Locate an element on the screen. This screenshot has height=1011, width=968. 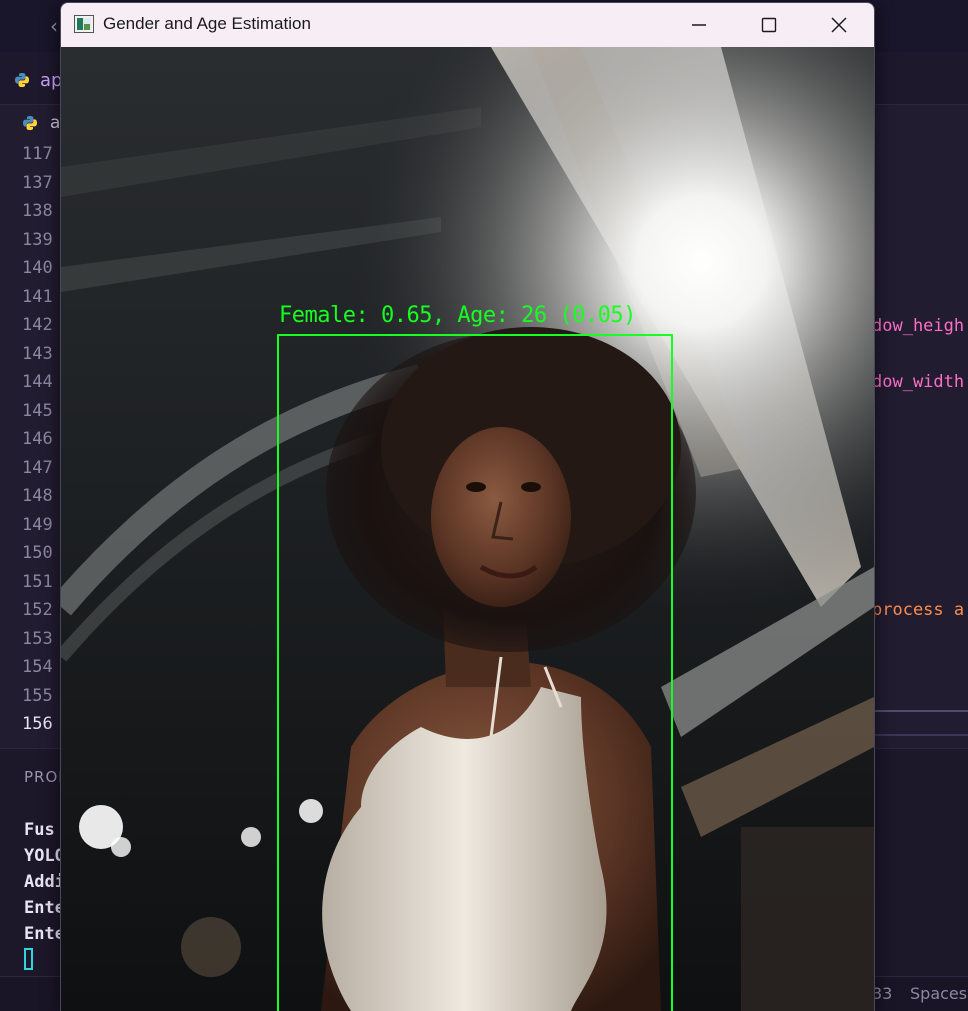
line-number: 152 is located at coordinates (37, 610).